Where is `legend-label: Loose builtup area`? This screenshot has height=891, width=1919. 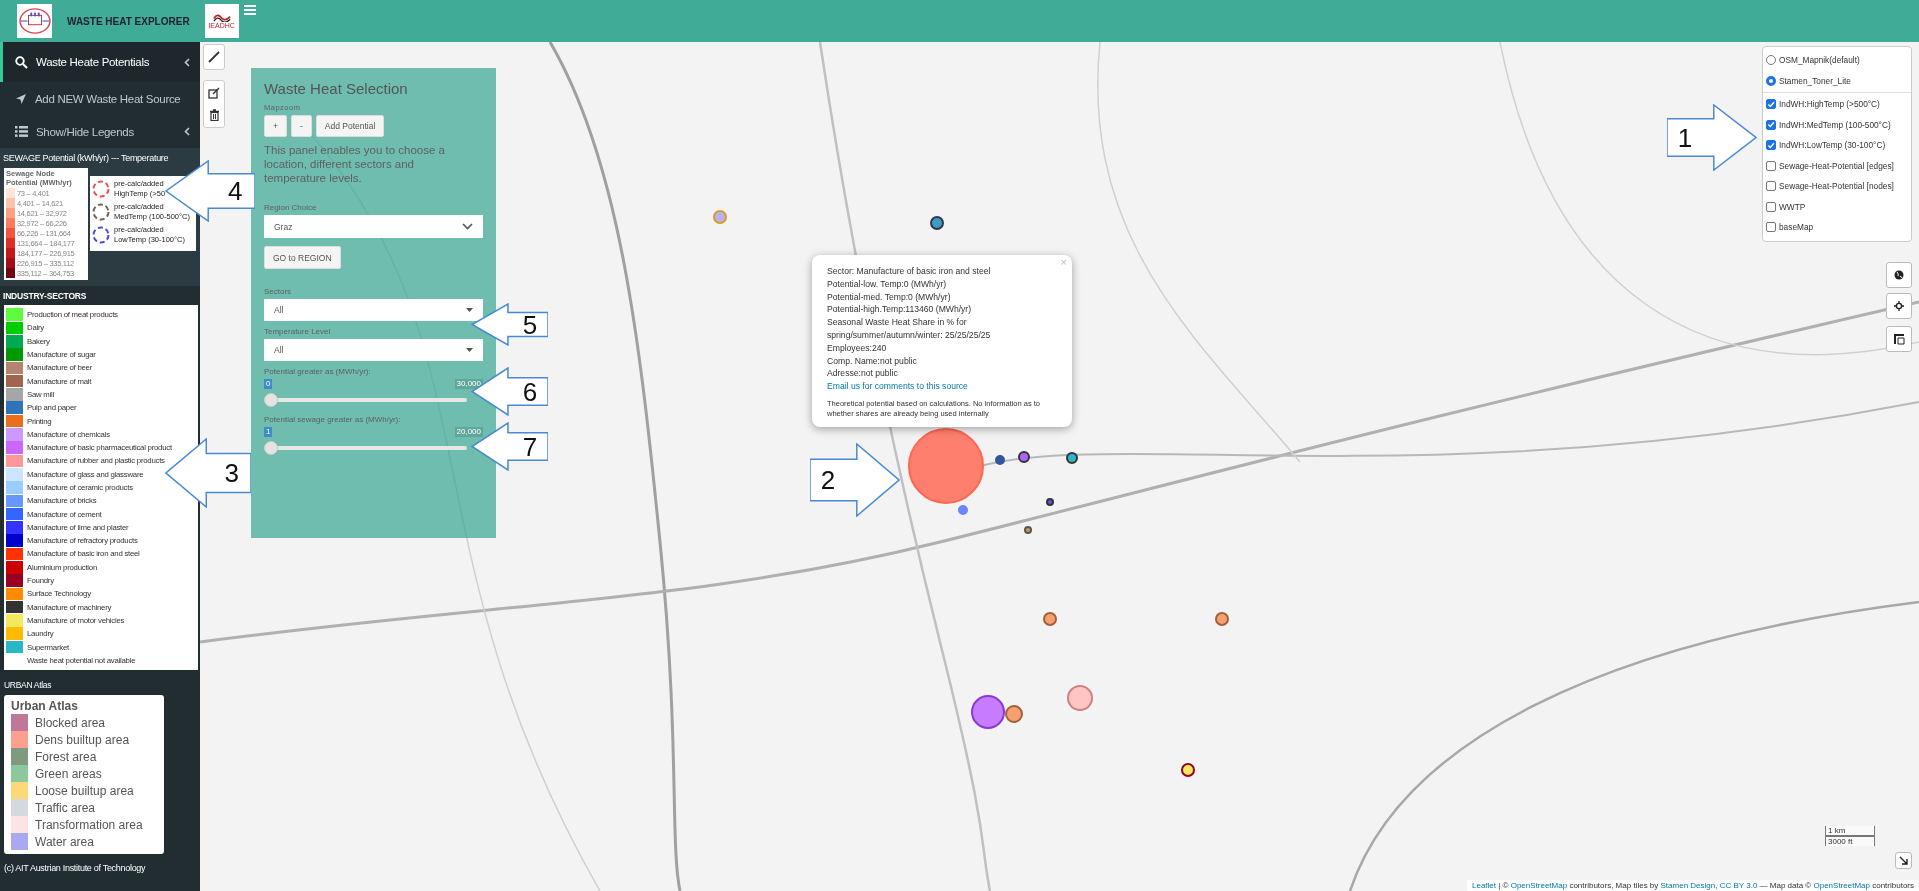 legend-label: Loose builtup area is located at coordinates (84, 790).